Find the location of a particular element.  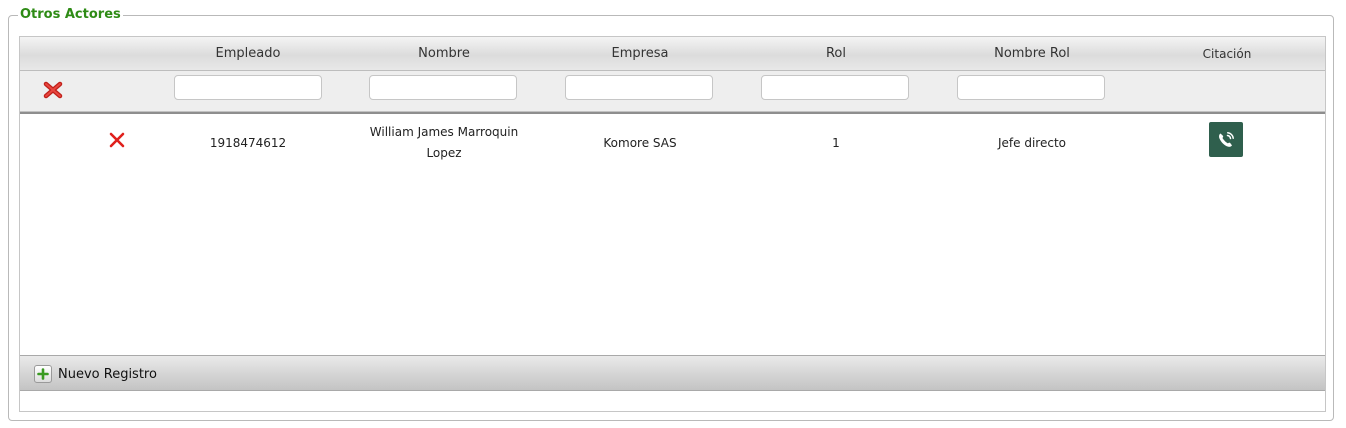

cell-empleado: 1918474612 is located at coordinates (248, 142).